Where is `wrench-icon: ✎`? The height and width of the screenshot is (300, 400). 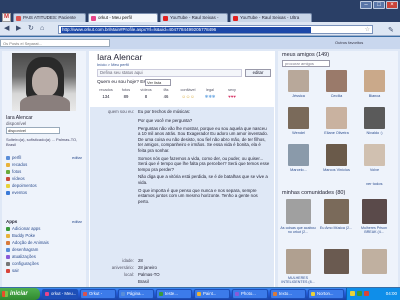
wrench-icon: ✎ is located at coordinates (391, 30).